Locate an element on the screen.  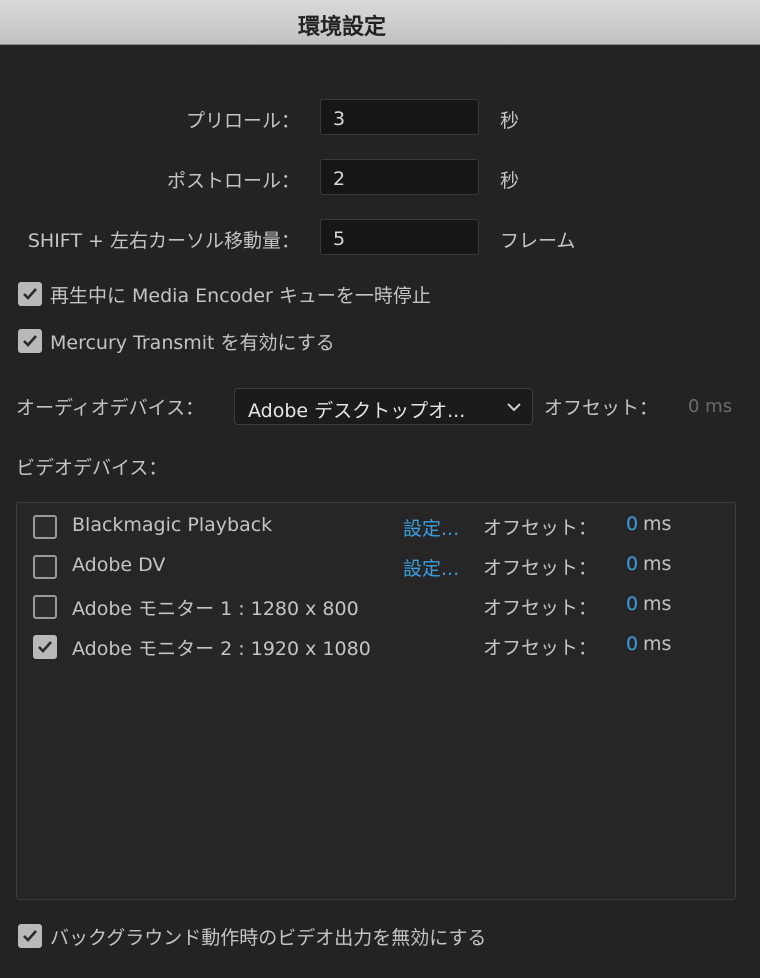
device-name: Blackmagic Playback is located at coordinates (172, 525).